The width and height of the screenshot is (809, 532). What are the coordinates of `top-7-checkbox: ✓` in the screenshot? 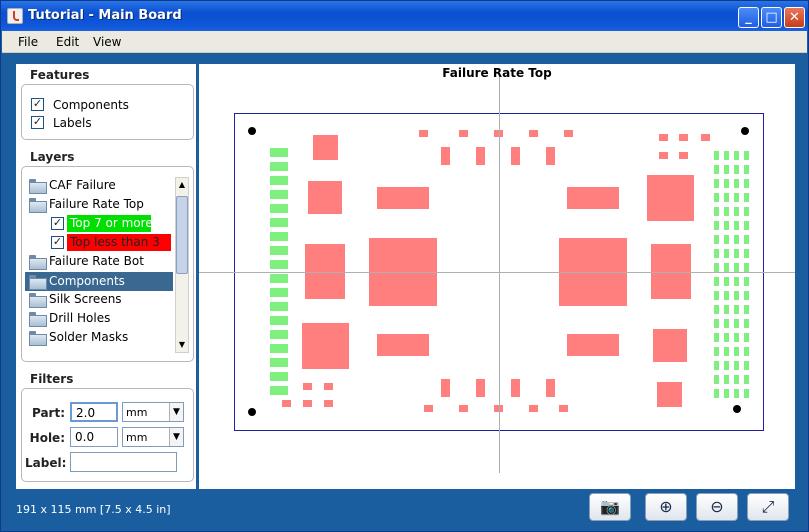 It's located at (57, 223).